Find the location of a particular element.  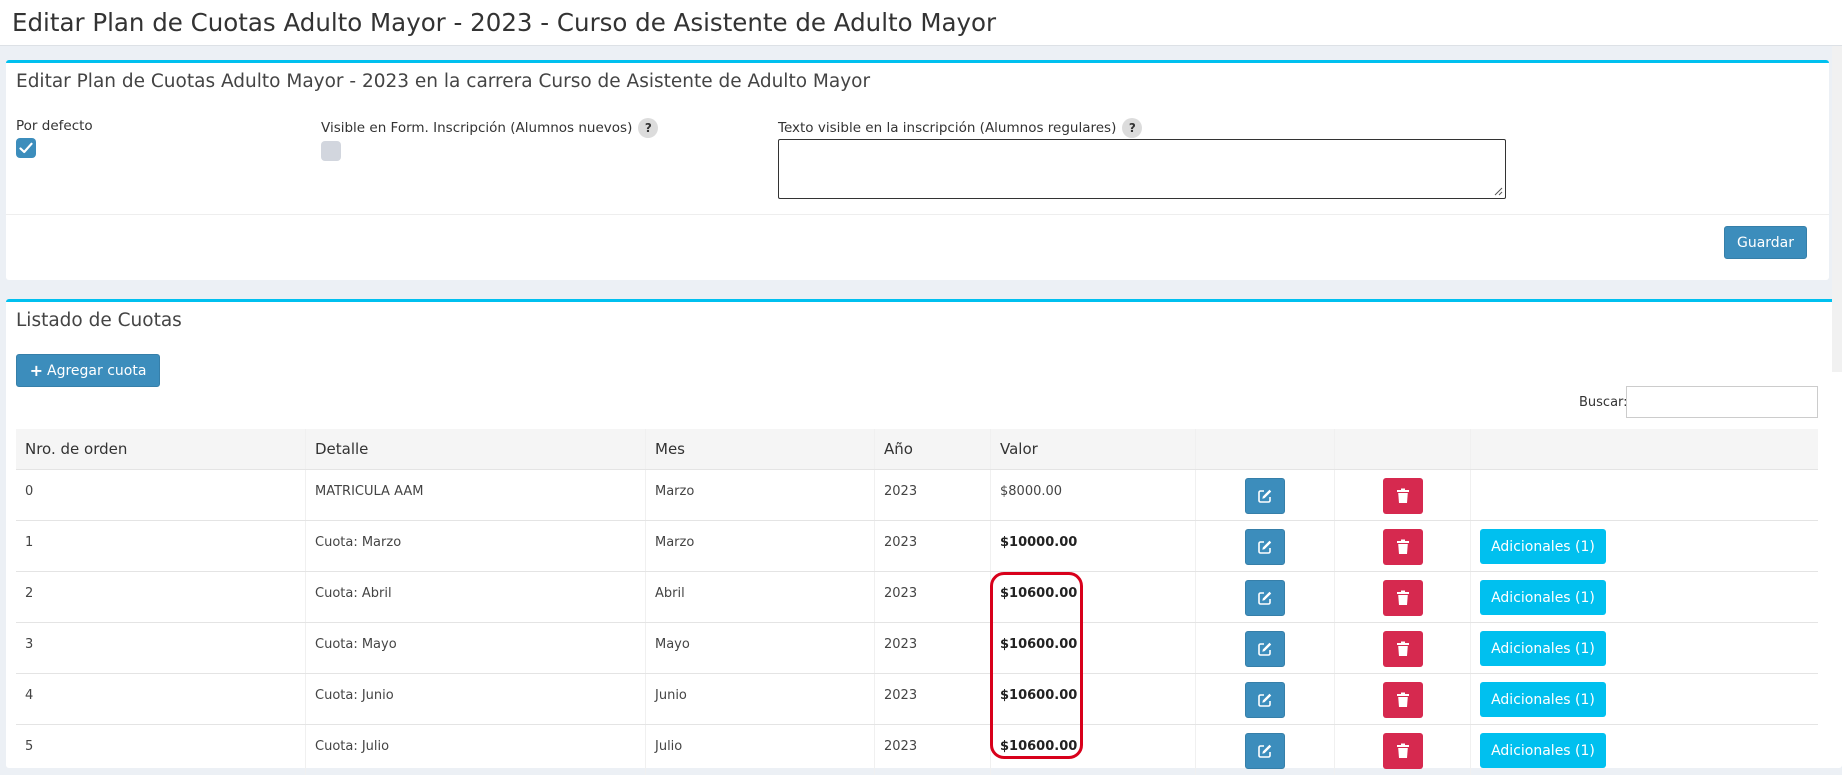

cell-detalle: Cuota: Abril is located at coordinates (353, 593).